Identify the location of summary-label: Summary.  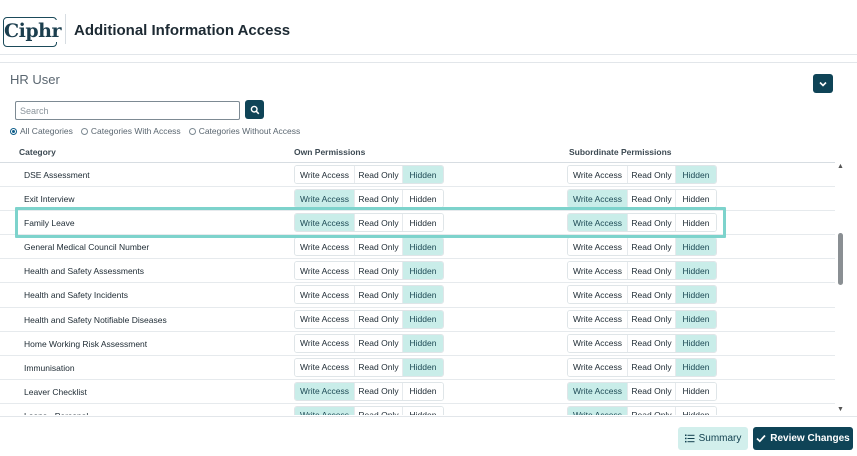
(720, 438).